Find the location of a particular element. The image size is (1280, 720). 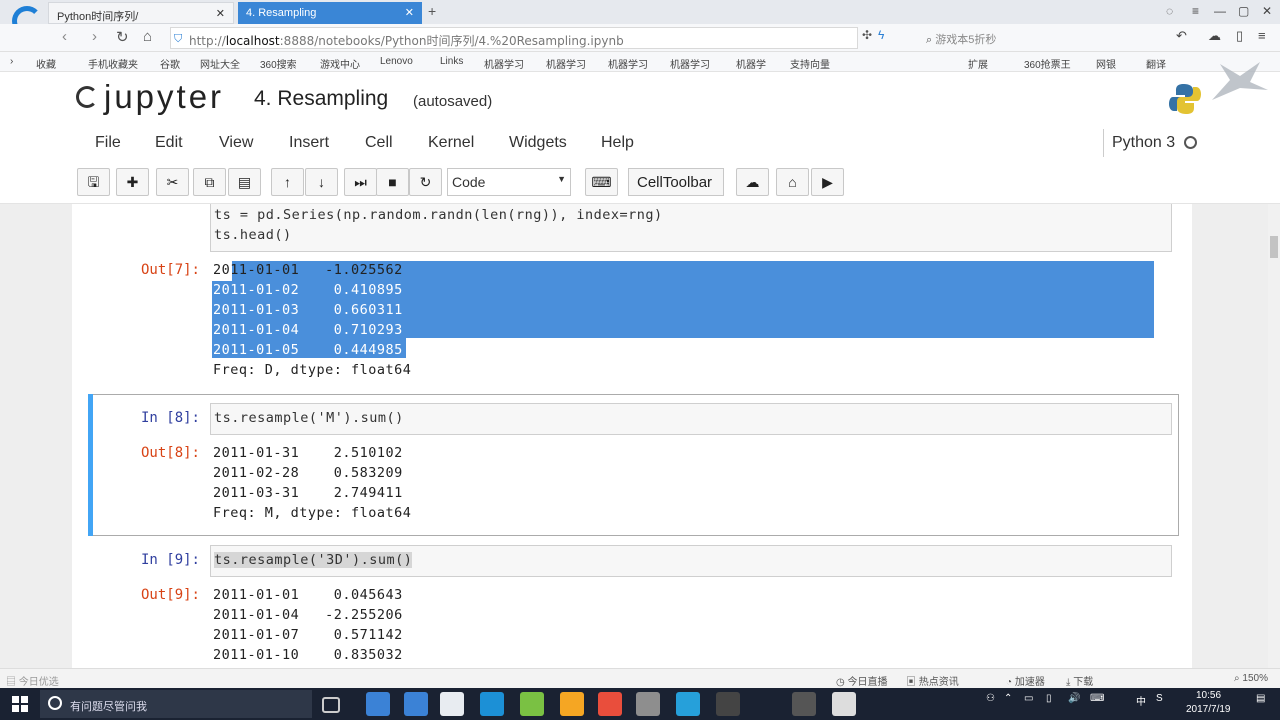

tray-volume-icon: 🔊 is located at coordinates (1074, 698).